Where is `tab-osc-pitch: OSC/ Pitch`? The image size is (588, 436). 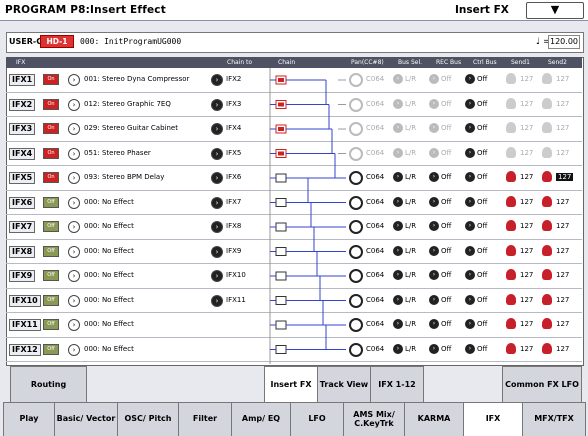 tab-osc-pitch: OSC/ Pitch is located at coordinates (148, 419).